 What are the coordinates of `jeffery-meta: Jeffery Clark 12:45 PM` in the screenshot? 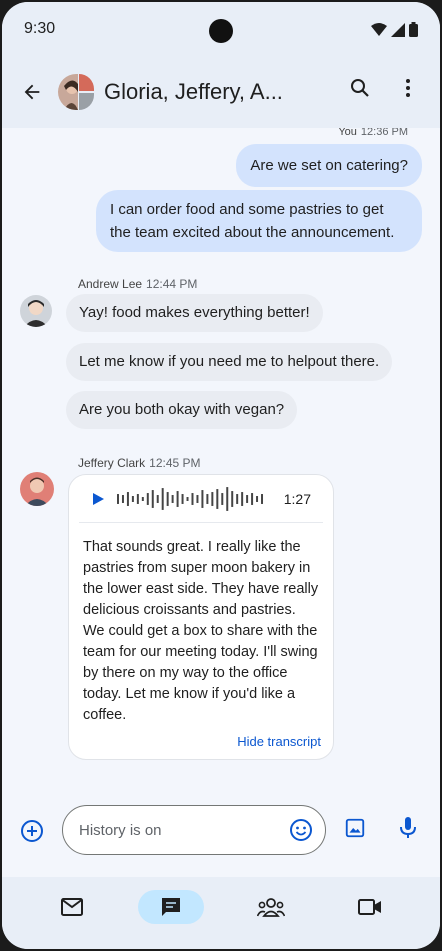 It's located at (139, 463).